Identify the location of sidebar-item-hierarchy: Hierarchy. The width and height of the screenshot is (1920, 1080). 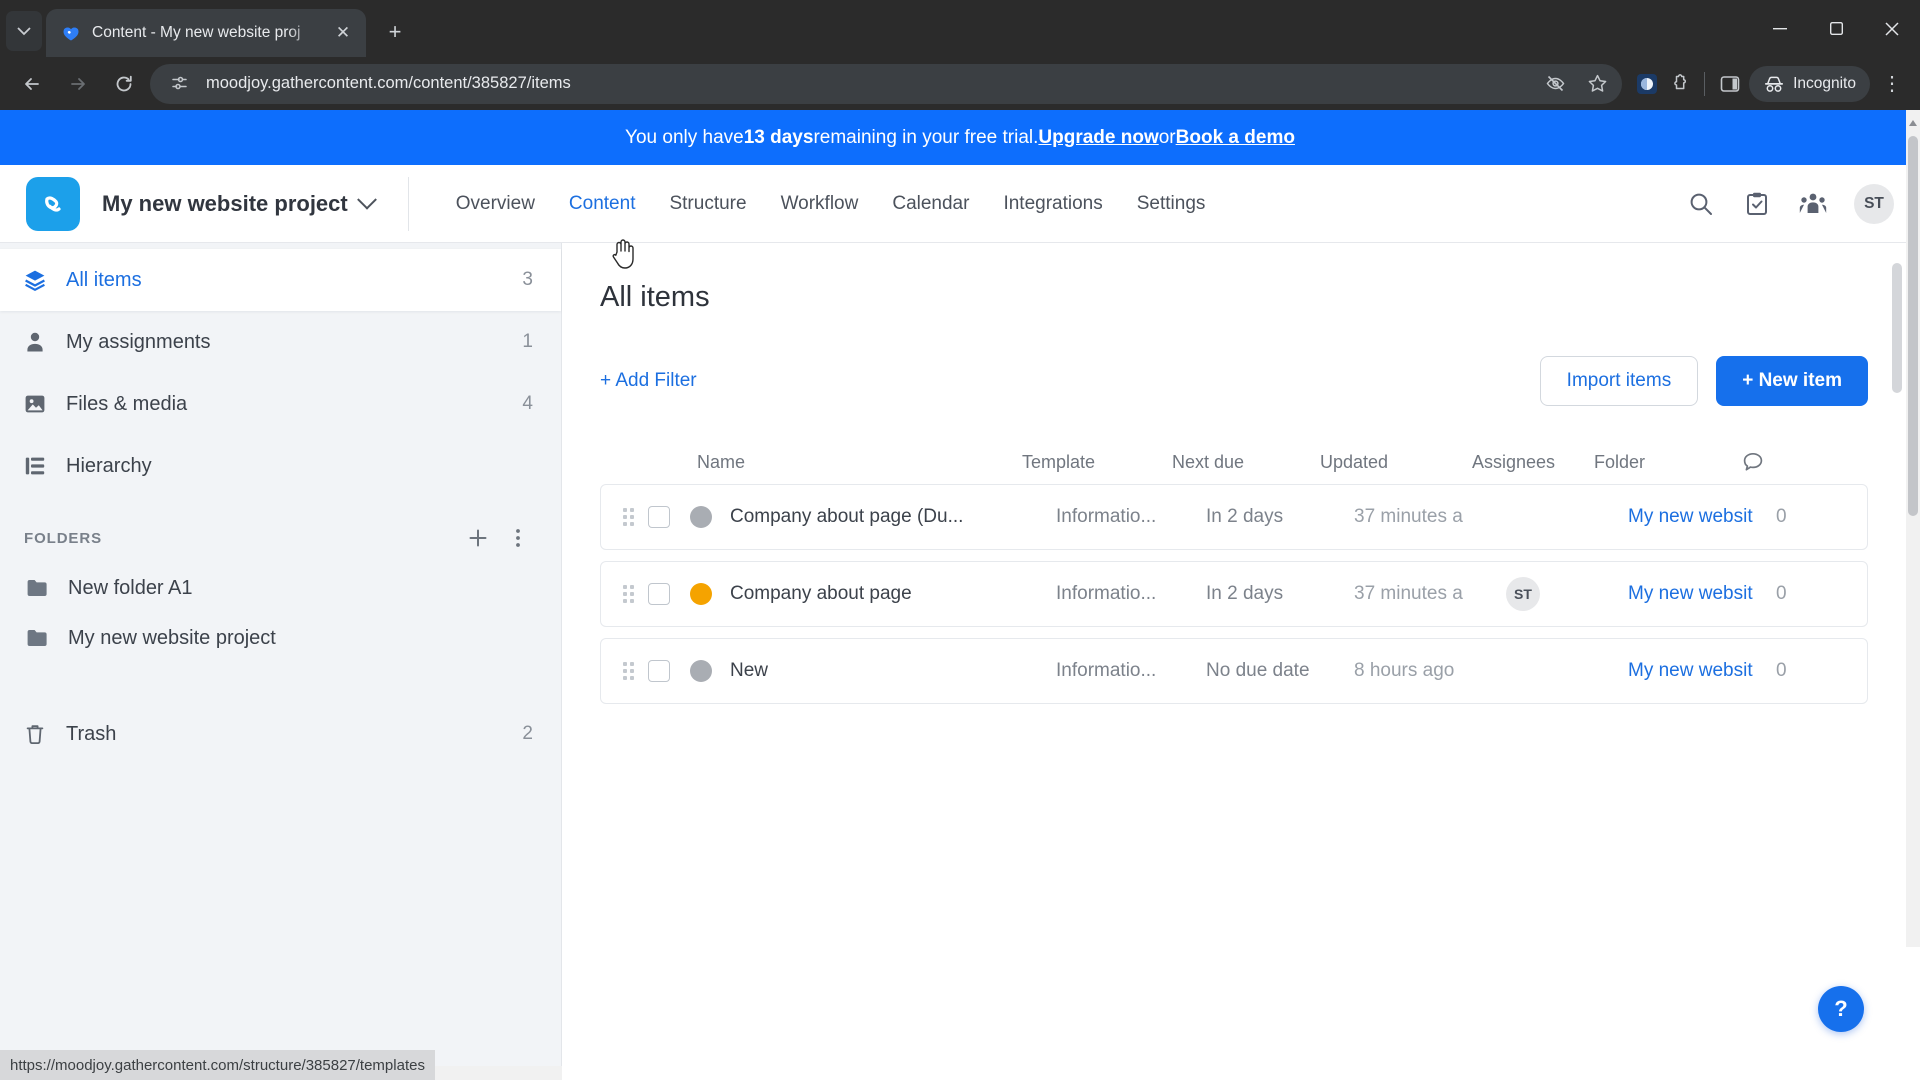
(280, 466).